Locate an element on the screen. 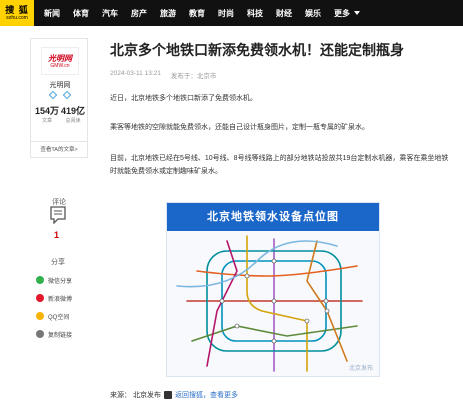  publish-location: 发布于：北京市 is located at coordinates (193, 76).